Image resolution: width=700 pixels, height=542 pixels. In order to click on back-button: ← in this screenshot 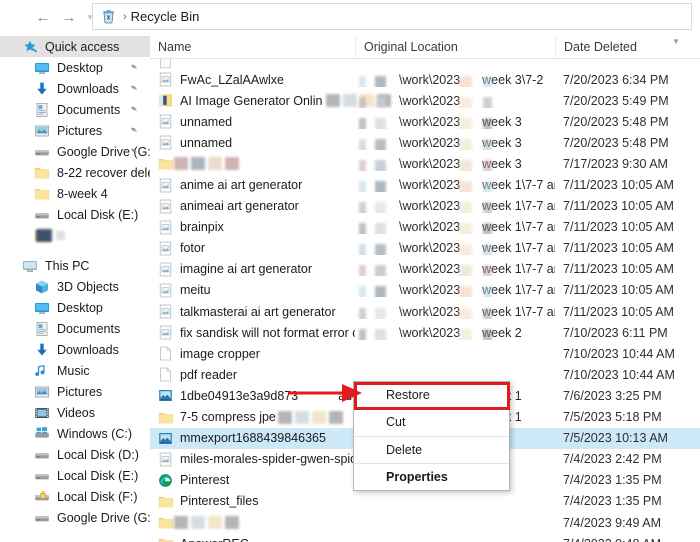, I will do `click(43, 17)`.